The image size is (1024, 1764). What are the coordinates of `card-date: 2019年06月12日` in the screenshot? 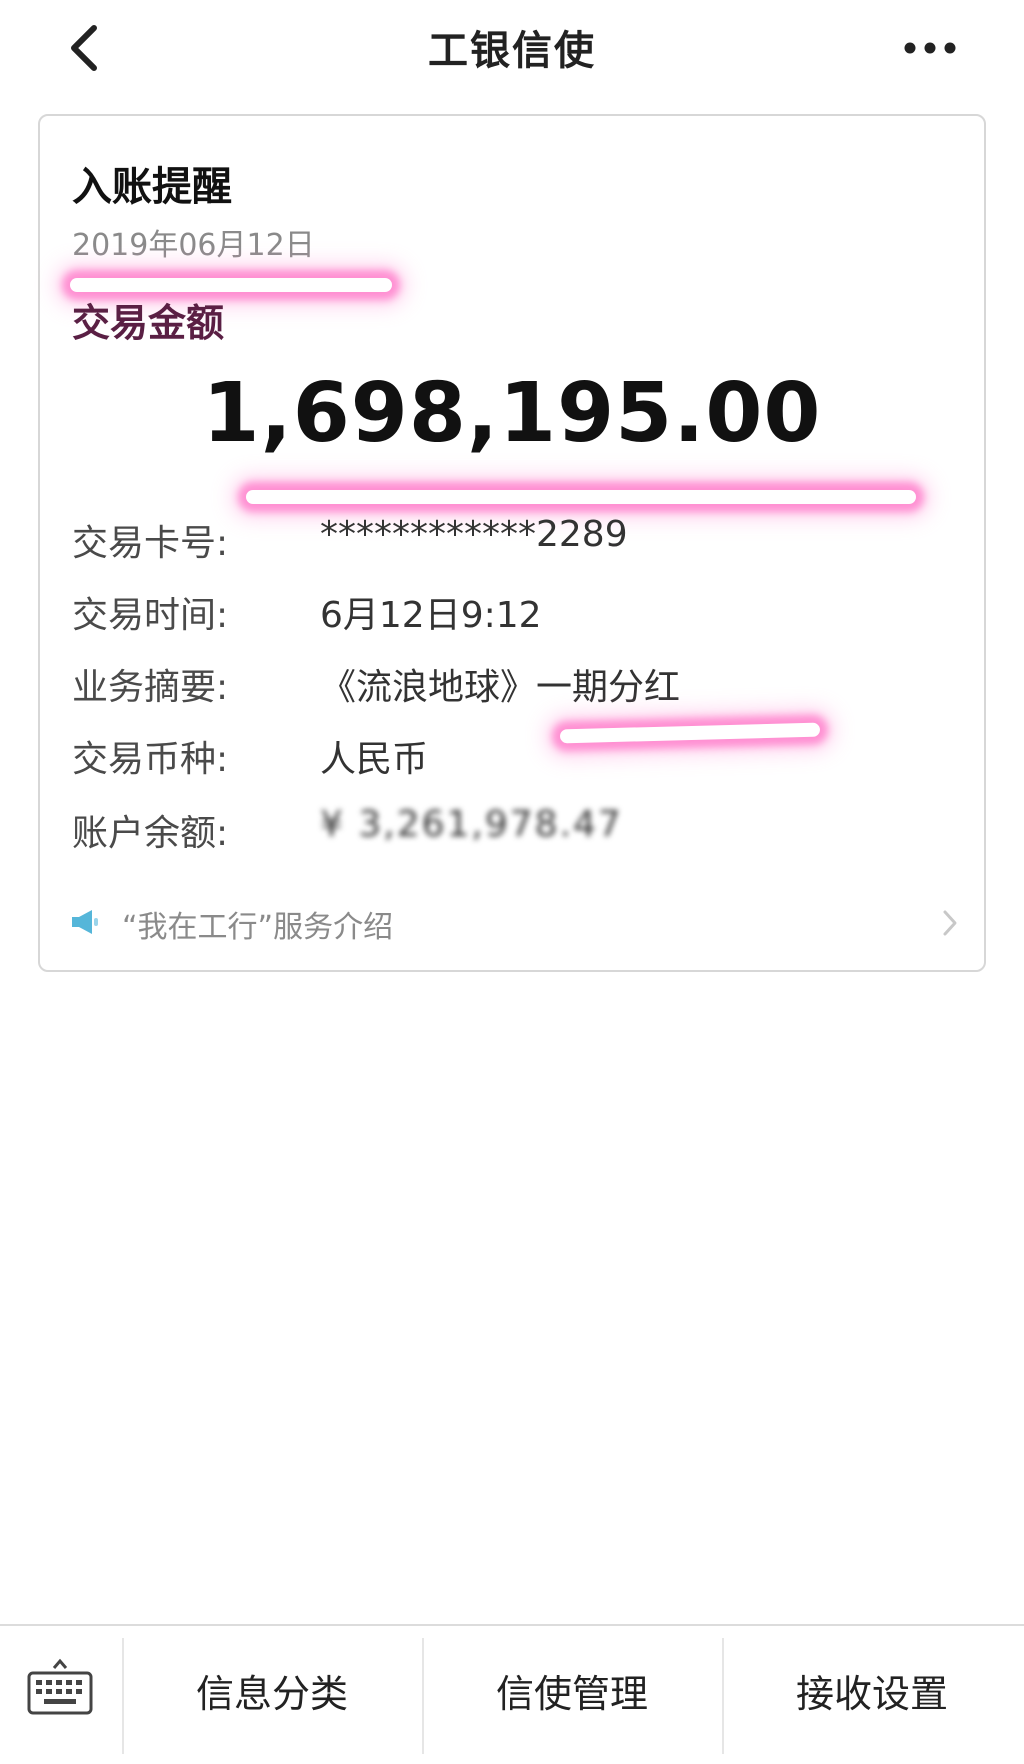 It's located at (193, 245).